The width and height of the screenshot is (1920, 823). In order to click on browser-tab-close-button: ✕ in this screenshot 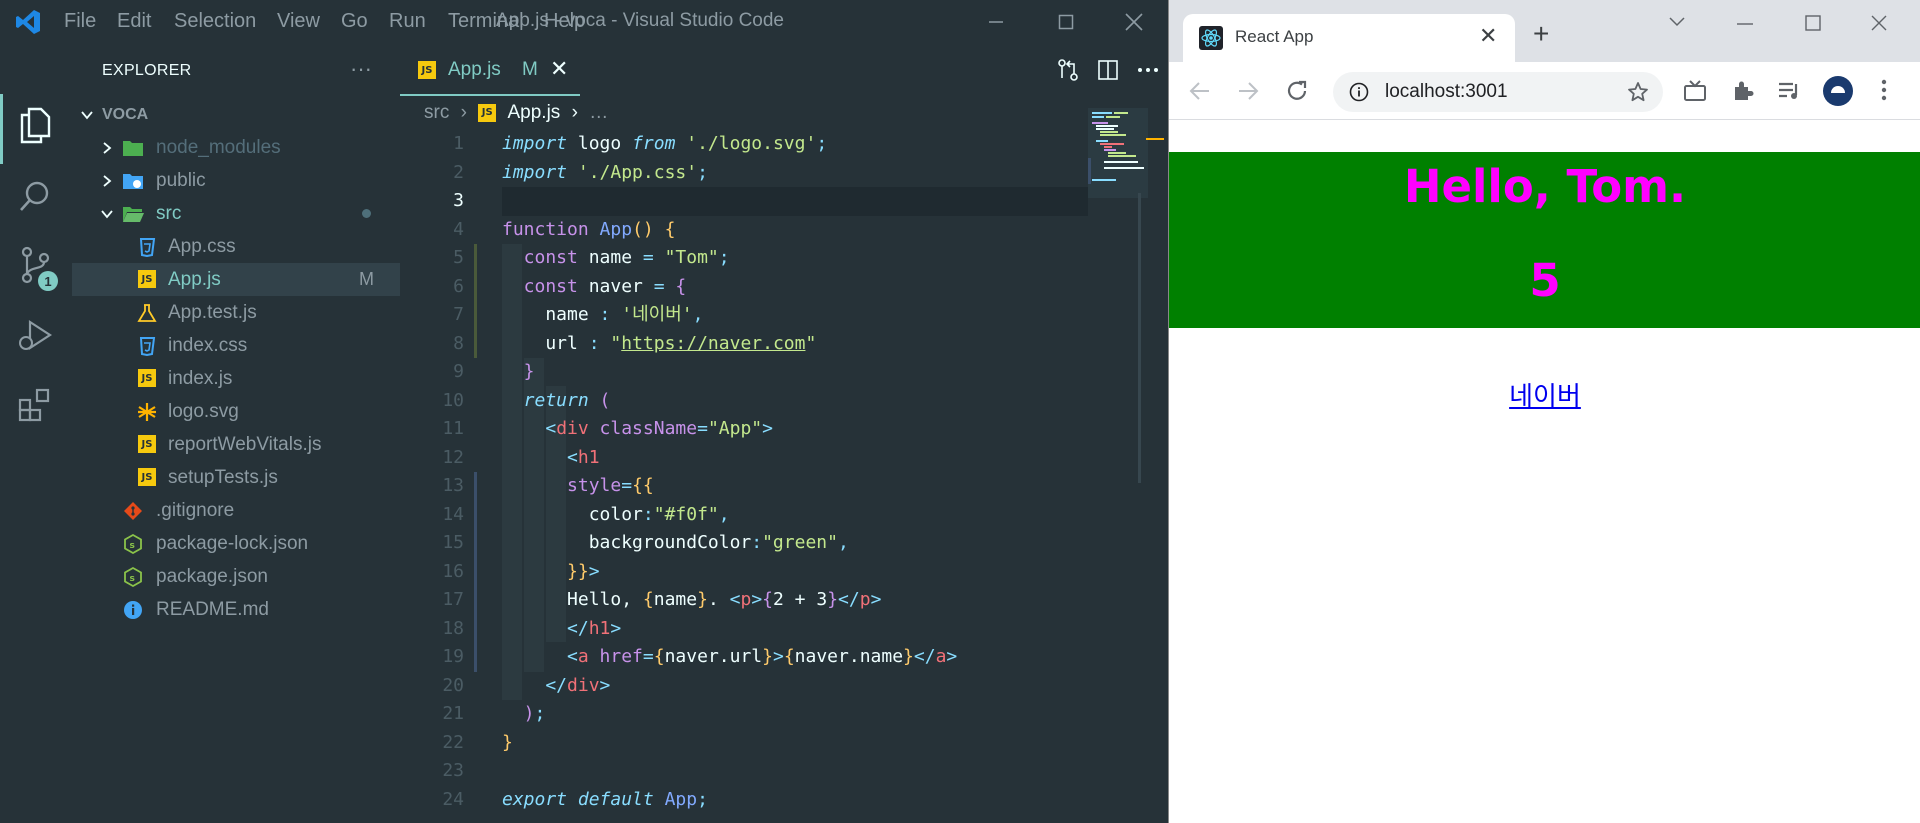, I will do `click(1488, 36)`.